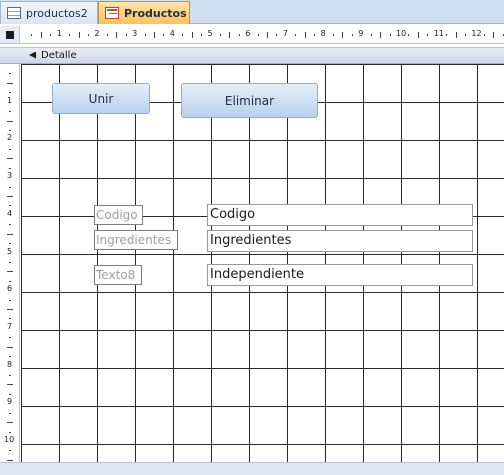 The image size is (504, 475). What do you see at coordinates (101, 98) in the screenshot?
I see `unir-button: Unir` at bounding box center [101, 98].